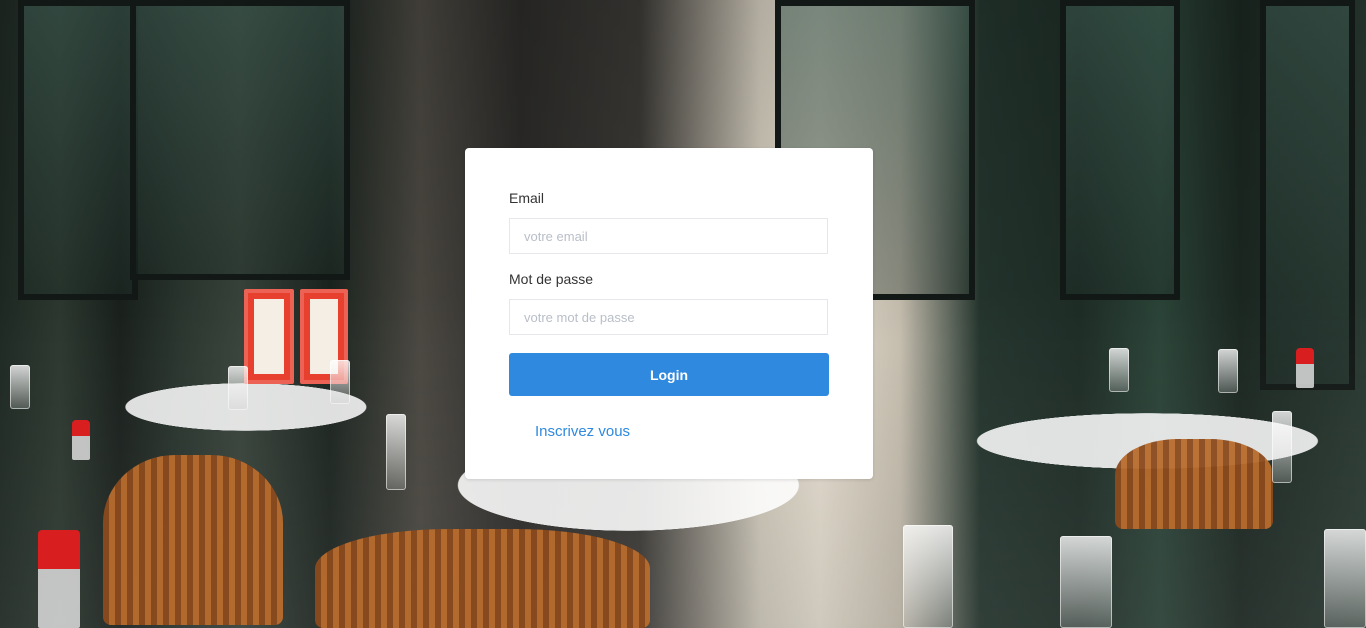 This screenshot has height=628, width=1366. What do you see at coordinates (1120, 150) in the screenshot?
I see `background-window-right` at bounding box center [1120, 150].